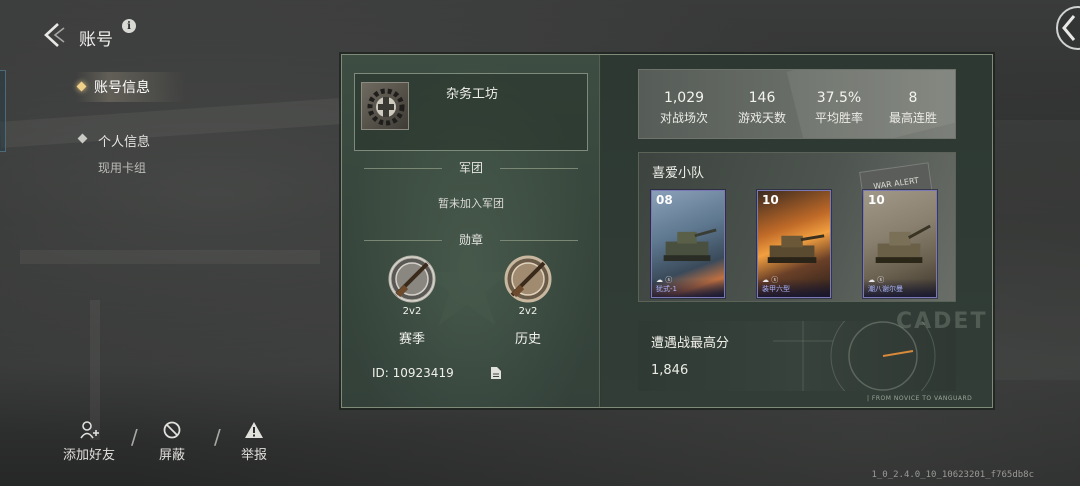  What do you see at coordinates (762, 108) in the screenshot?
I see `stat-days: 146 游戏天数` at bounding box center [762, 108].